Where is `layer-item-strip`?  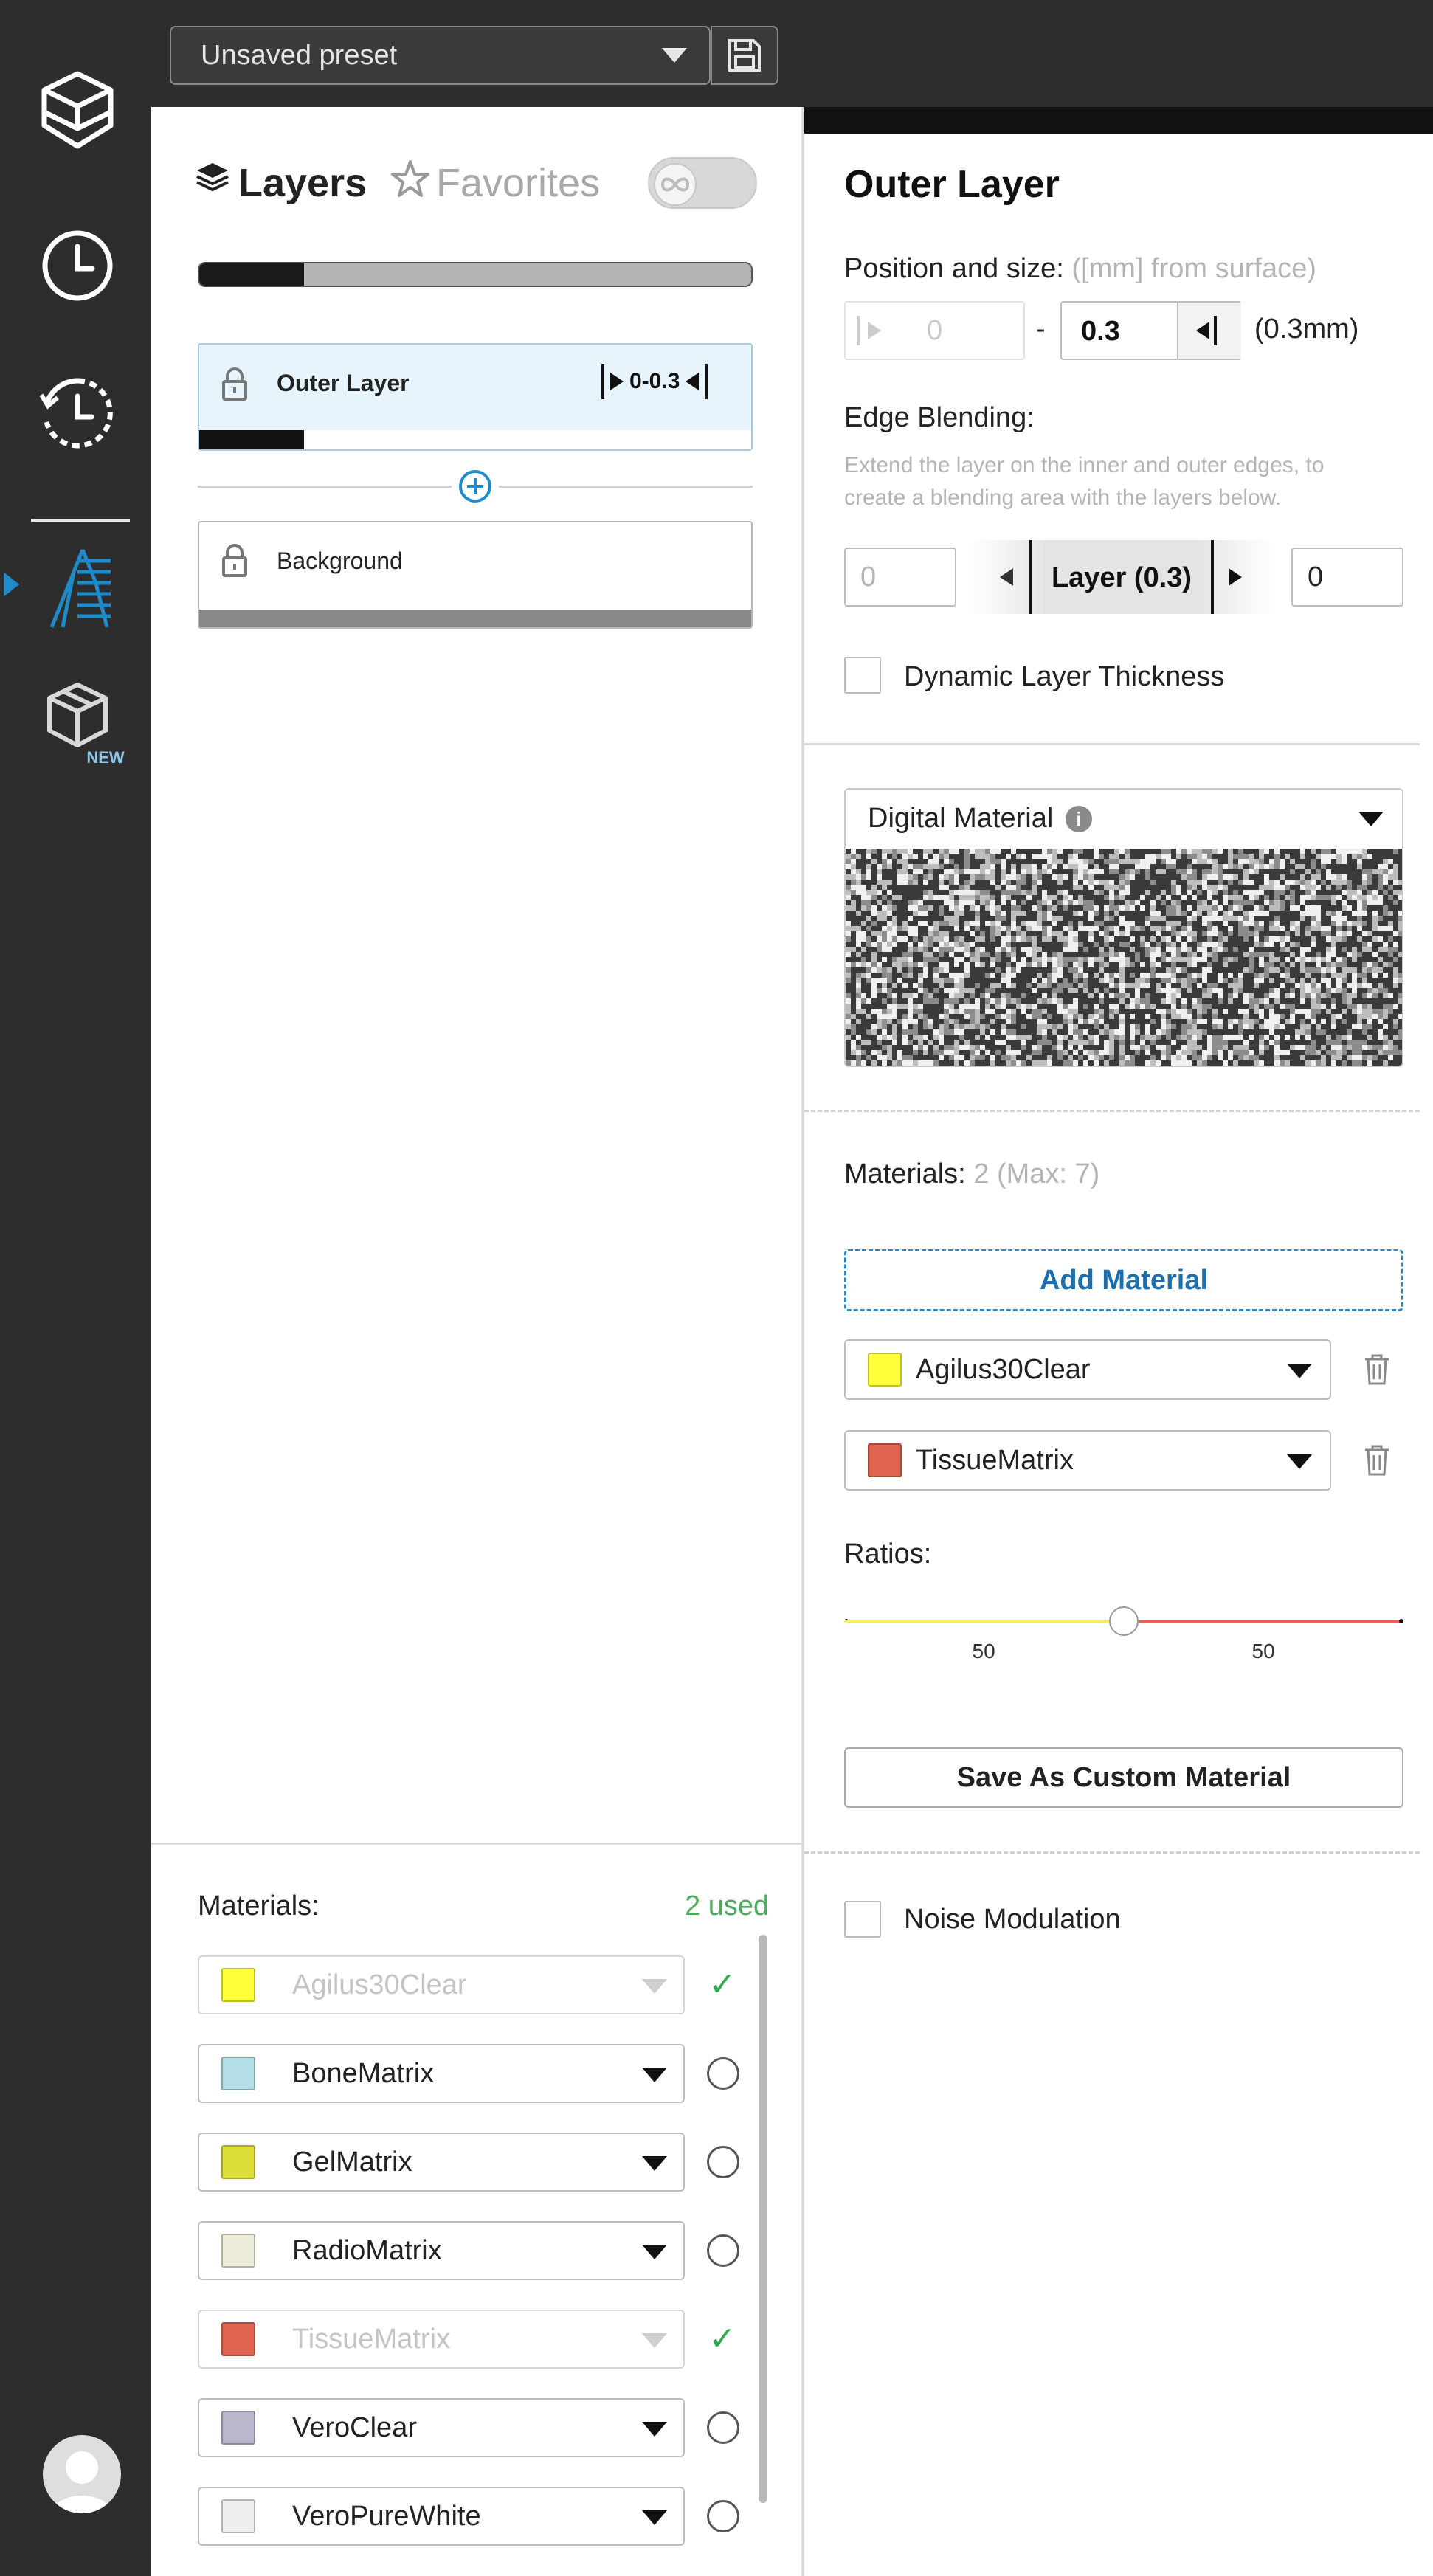 layer-item-strip is located at coordinates (475, 618).